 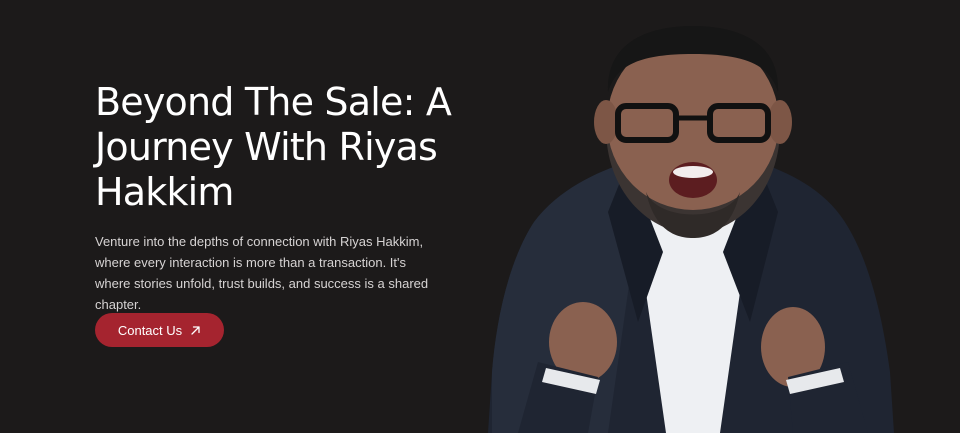 What do you see at coordinates (195, 330) in the screenshot?
I see `arrow-up-right-icon` at bounding box center [195, 330].